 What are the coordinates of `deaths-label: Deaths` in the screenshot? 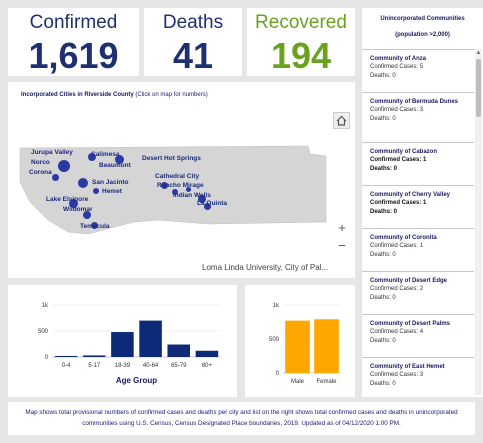 It's located at (193, 22).